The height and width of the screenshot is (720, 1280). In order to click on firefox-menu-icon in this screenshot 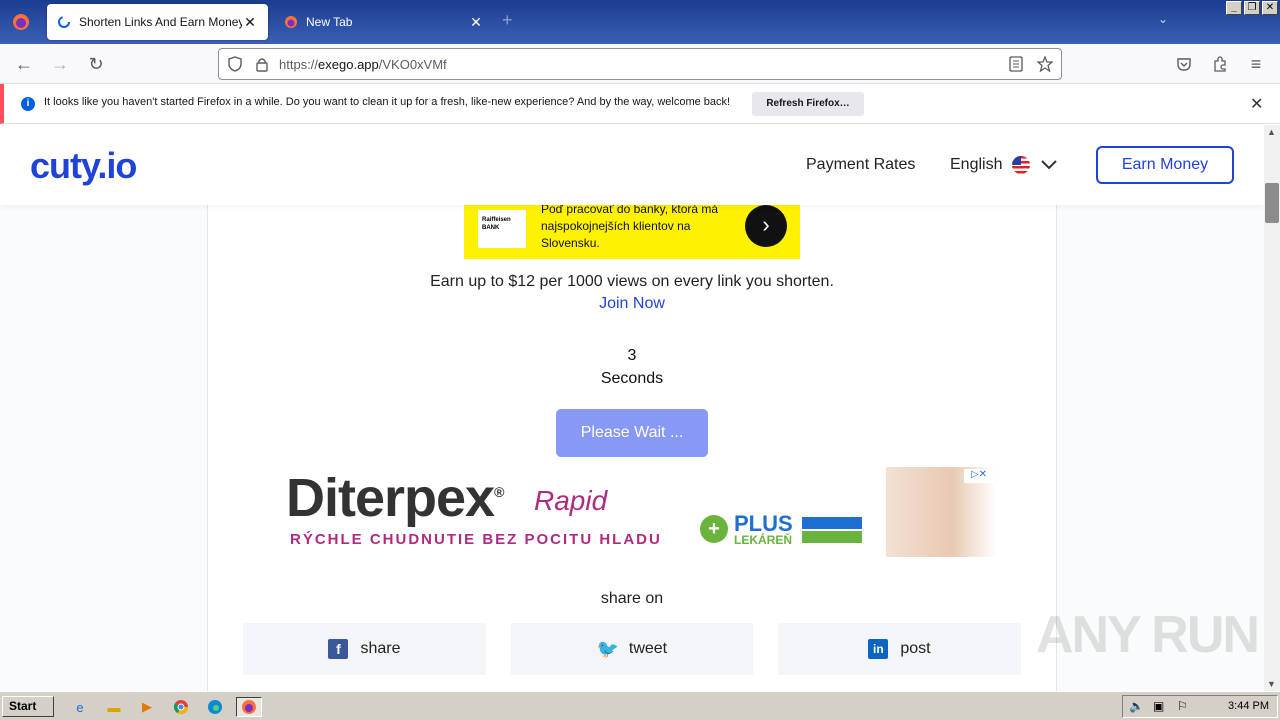, I will do `click(21, 22)`.